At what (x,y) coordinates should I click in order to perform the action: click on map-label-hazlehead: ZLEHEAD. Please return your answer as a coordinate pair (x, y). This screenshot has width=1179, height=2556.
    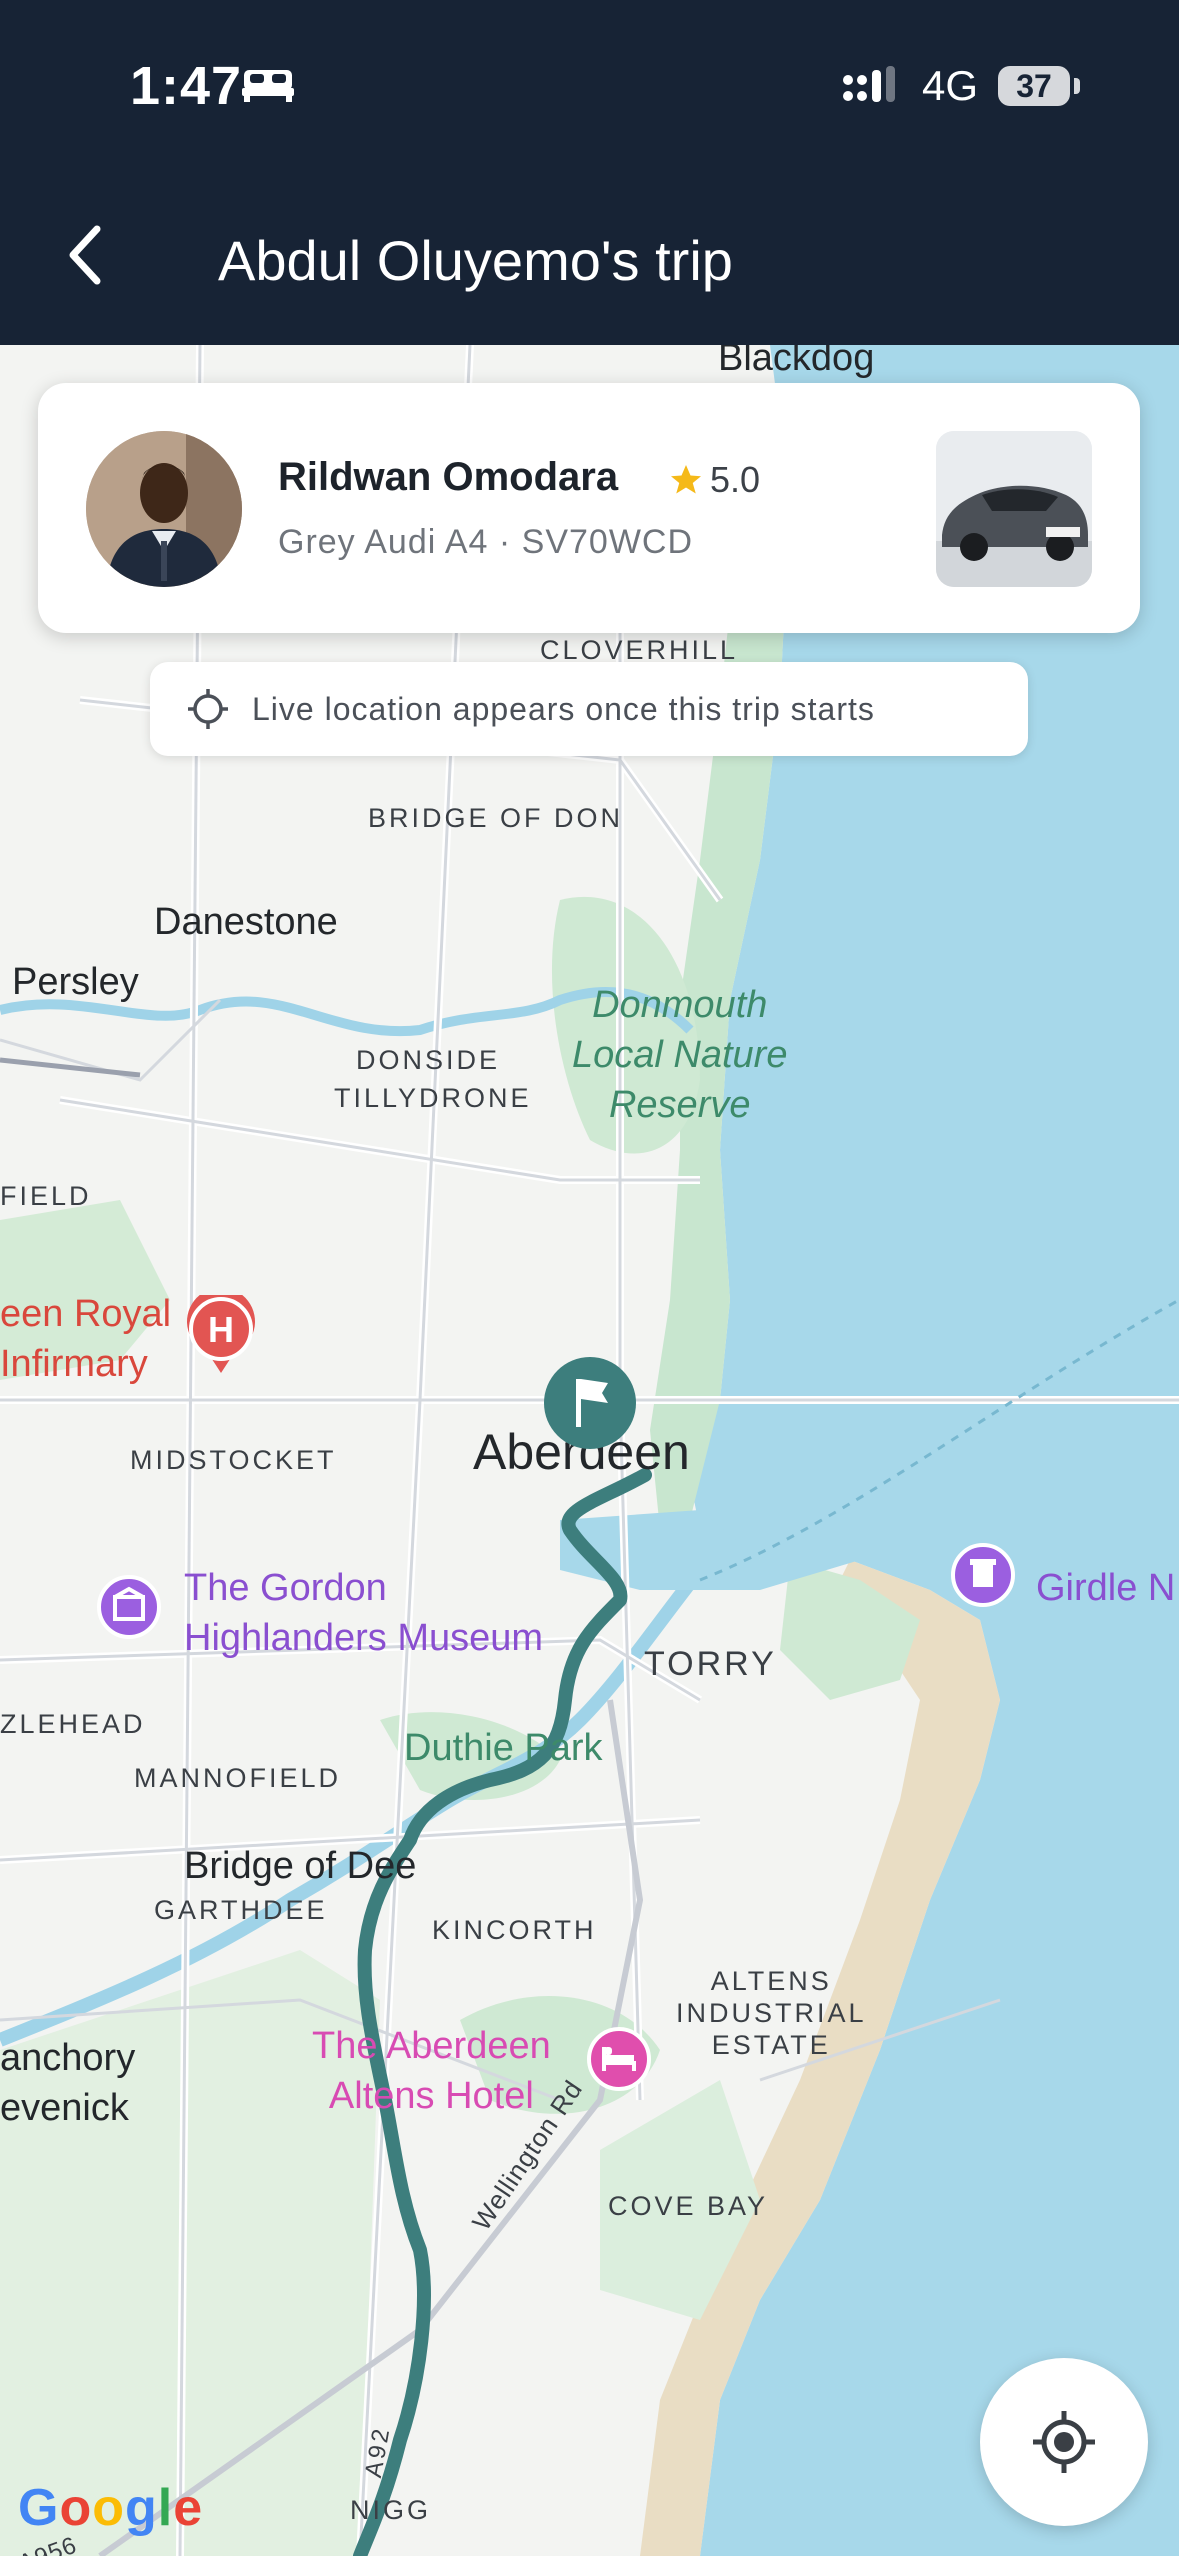
    Looking at the image, I should click on (73, 1724).